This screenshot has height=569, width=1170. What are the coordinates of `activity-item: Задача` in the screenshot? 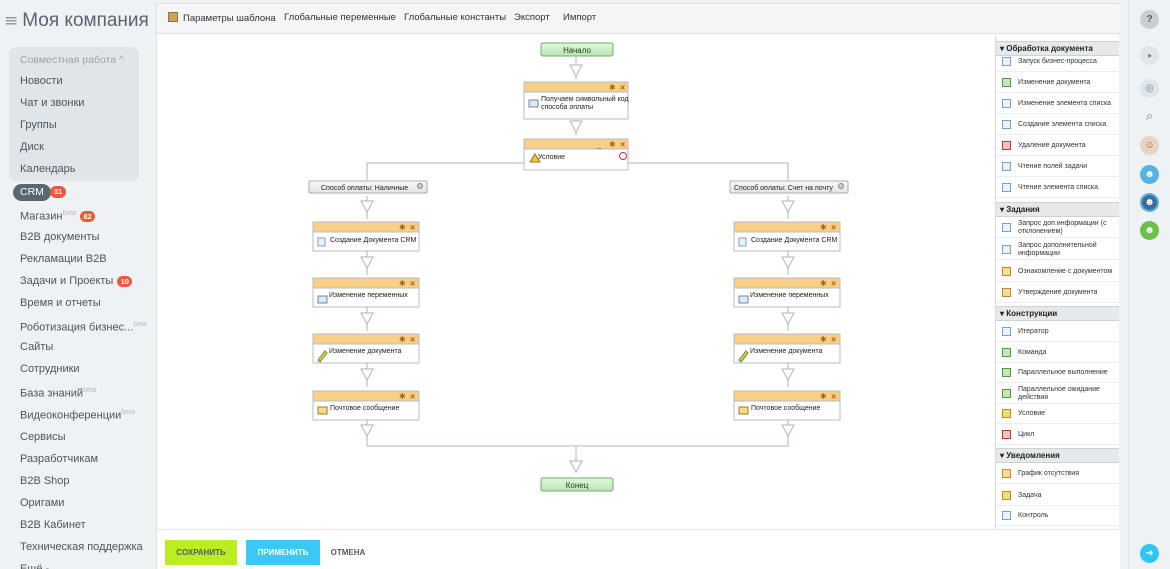 It's located at (1057, 496).